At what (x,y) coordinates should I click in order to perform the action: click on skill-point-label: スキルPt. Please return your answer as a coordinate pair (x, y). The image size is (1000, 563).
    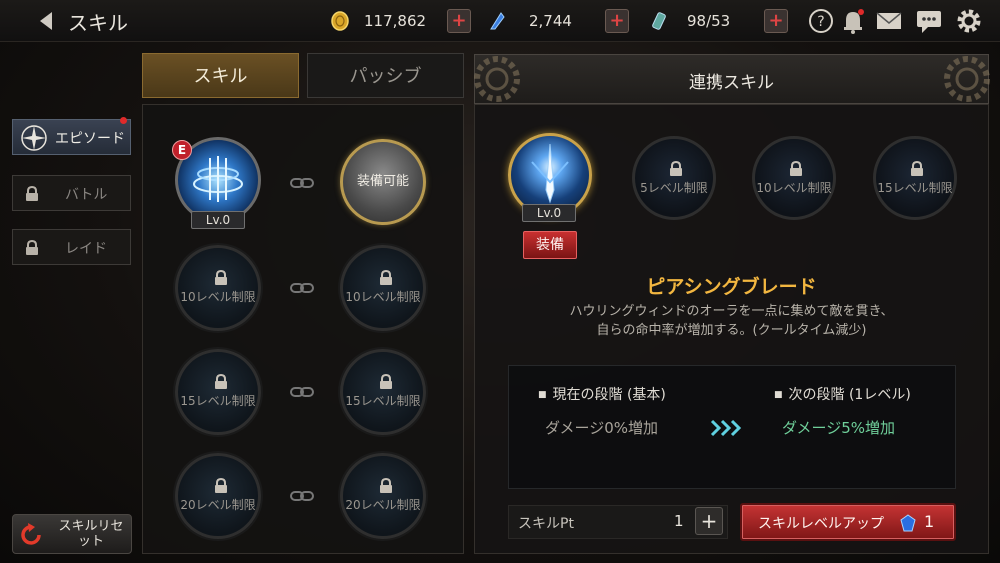
    Looking at the image, I should click on (546, 524).